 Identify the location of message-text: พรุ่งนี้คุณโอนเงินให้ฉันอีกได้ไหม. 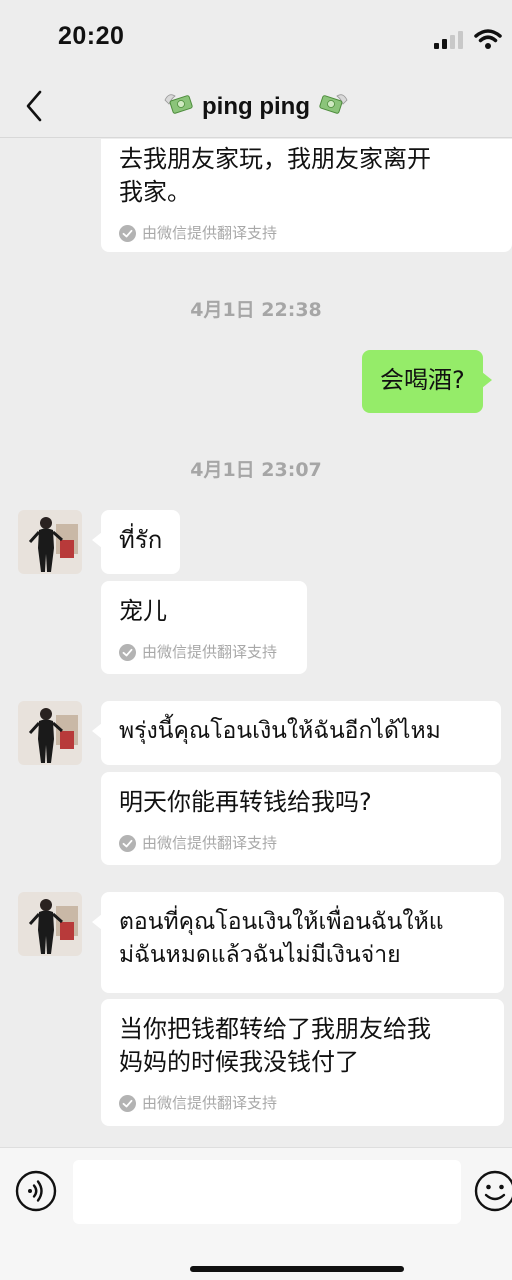
(280, 731).